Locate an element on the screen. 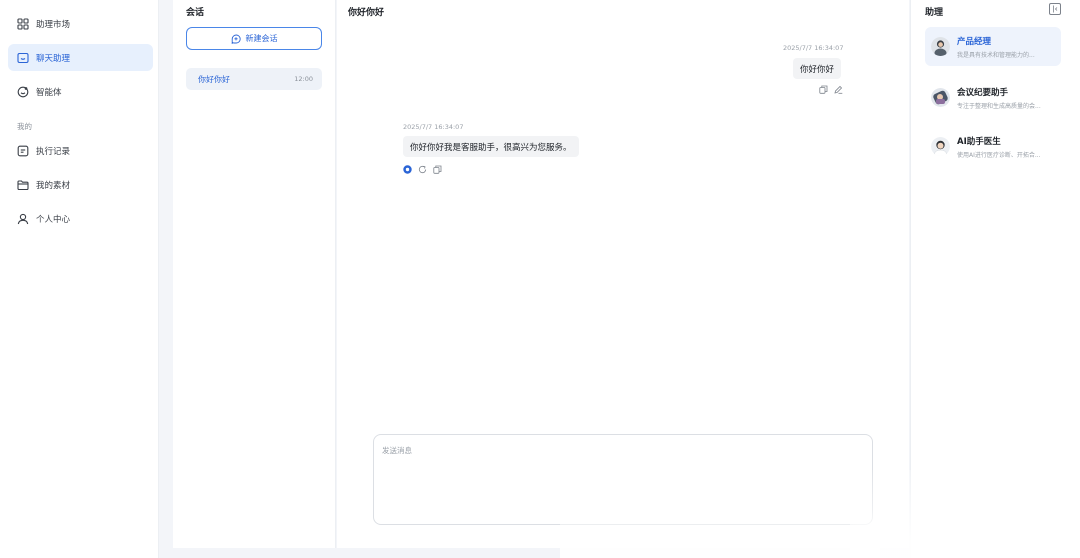 This screenshot has height=558, width=1080. new-chat-label: 新建会话 is located at coordinates (261, 38).